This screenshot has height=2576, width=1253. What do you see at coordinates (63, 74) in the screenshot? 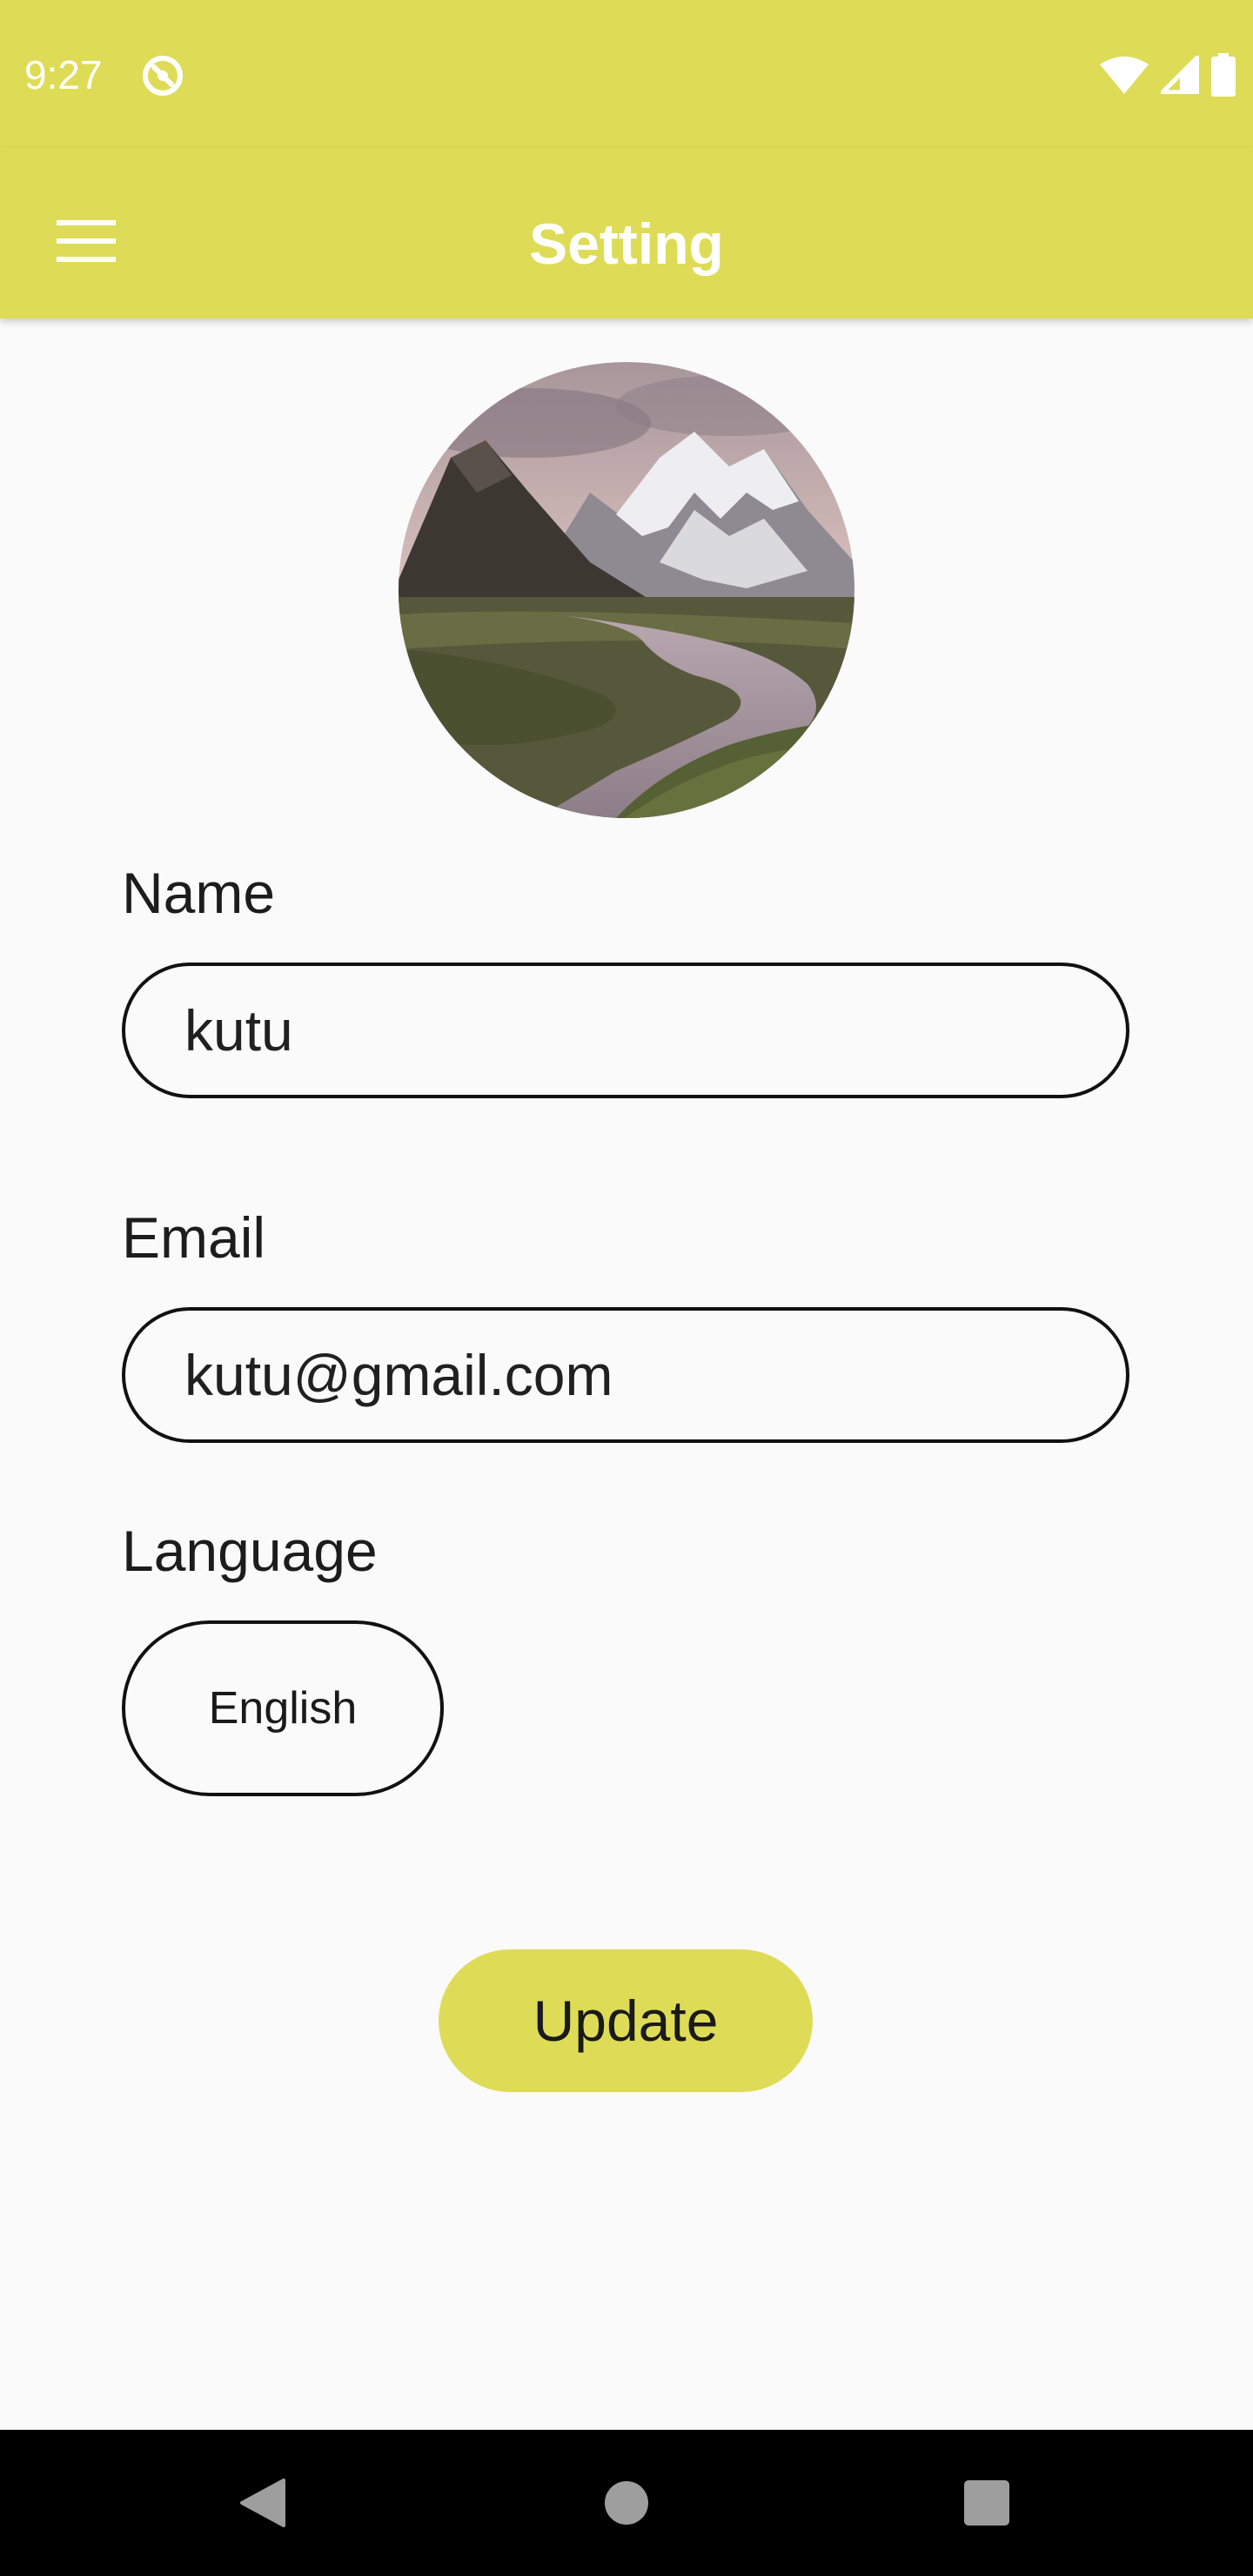
I see `status-time: 9:27` at bounding box center [63, 74].